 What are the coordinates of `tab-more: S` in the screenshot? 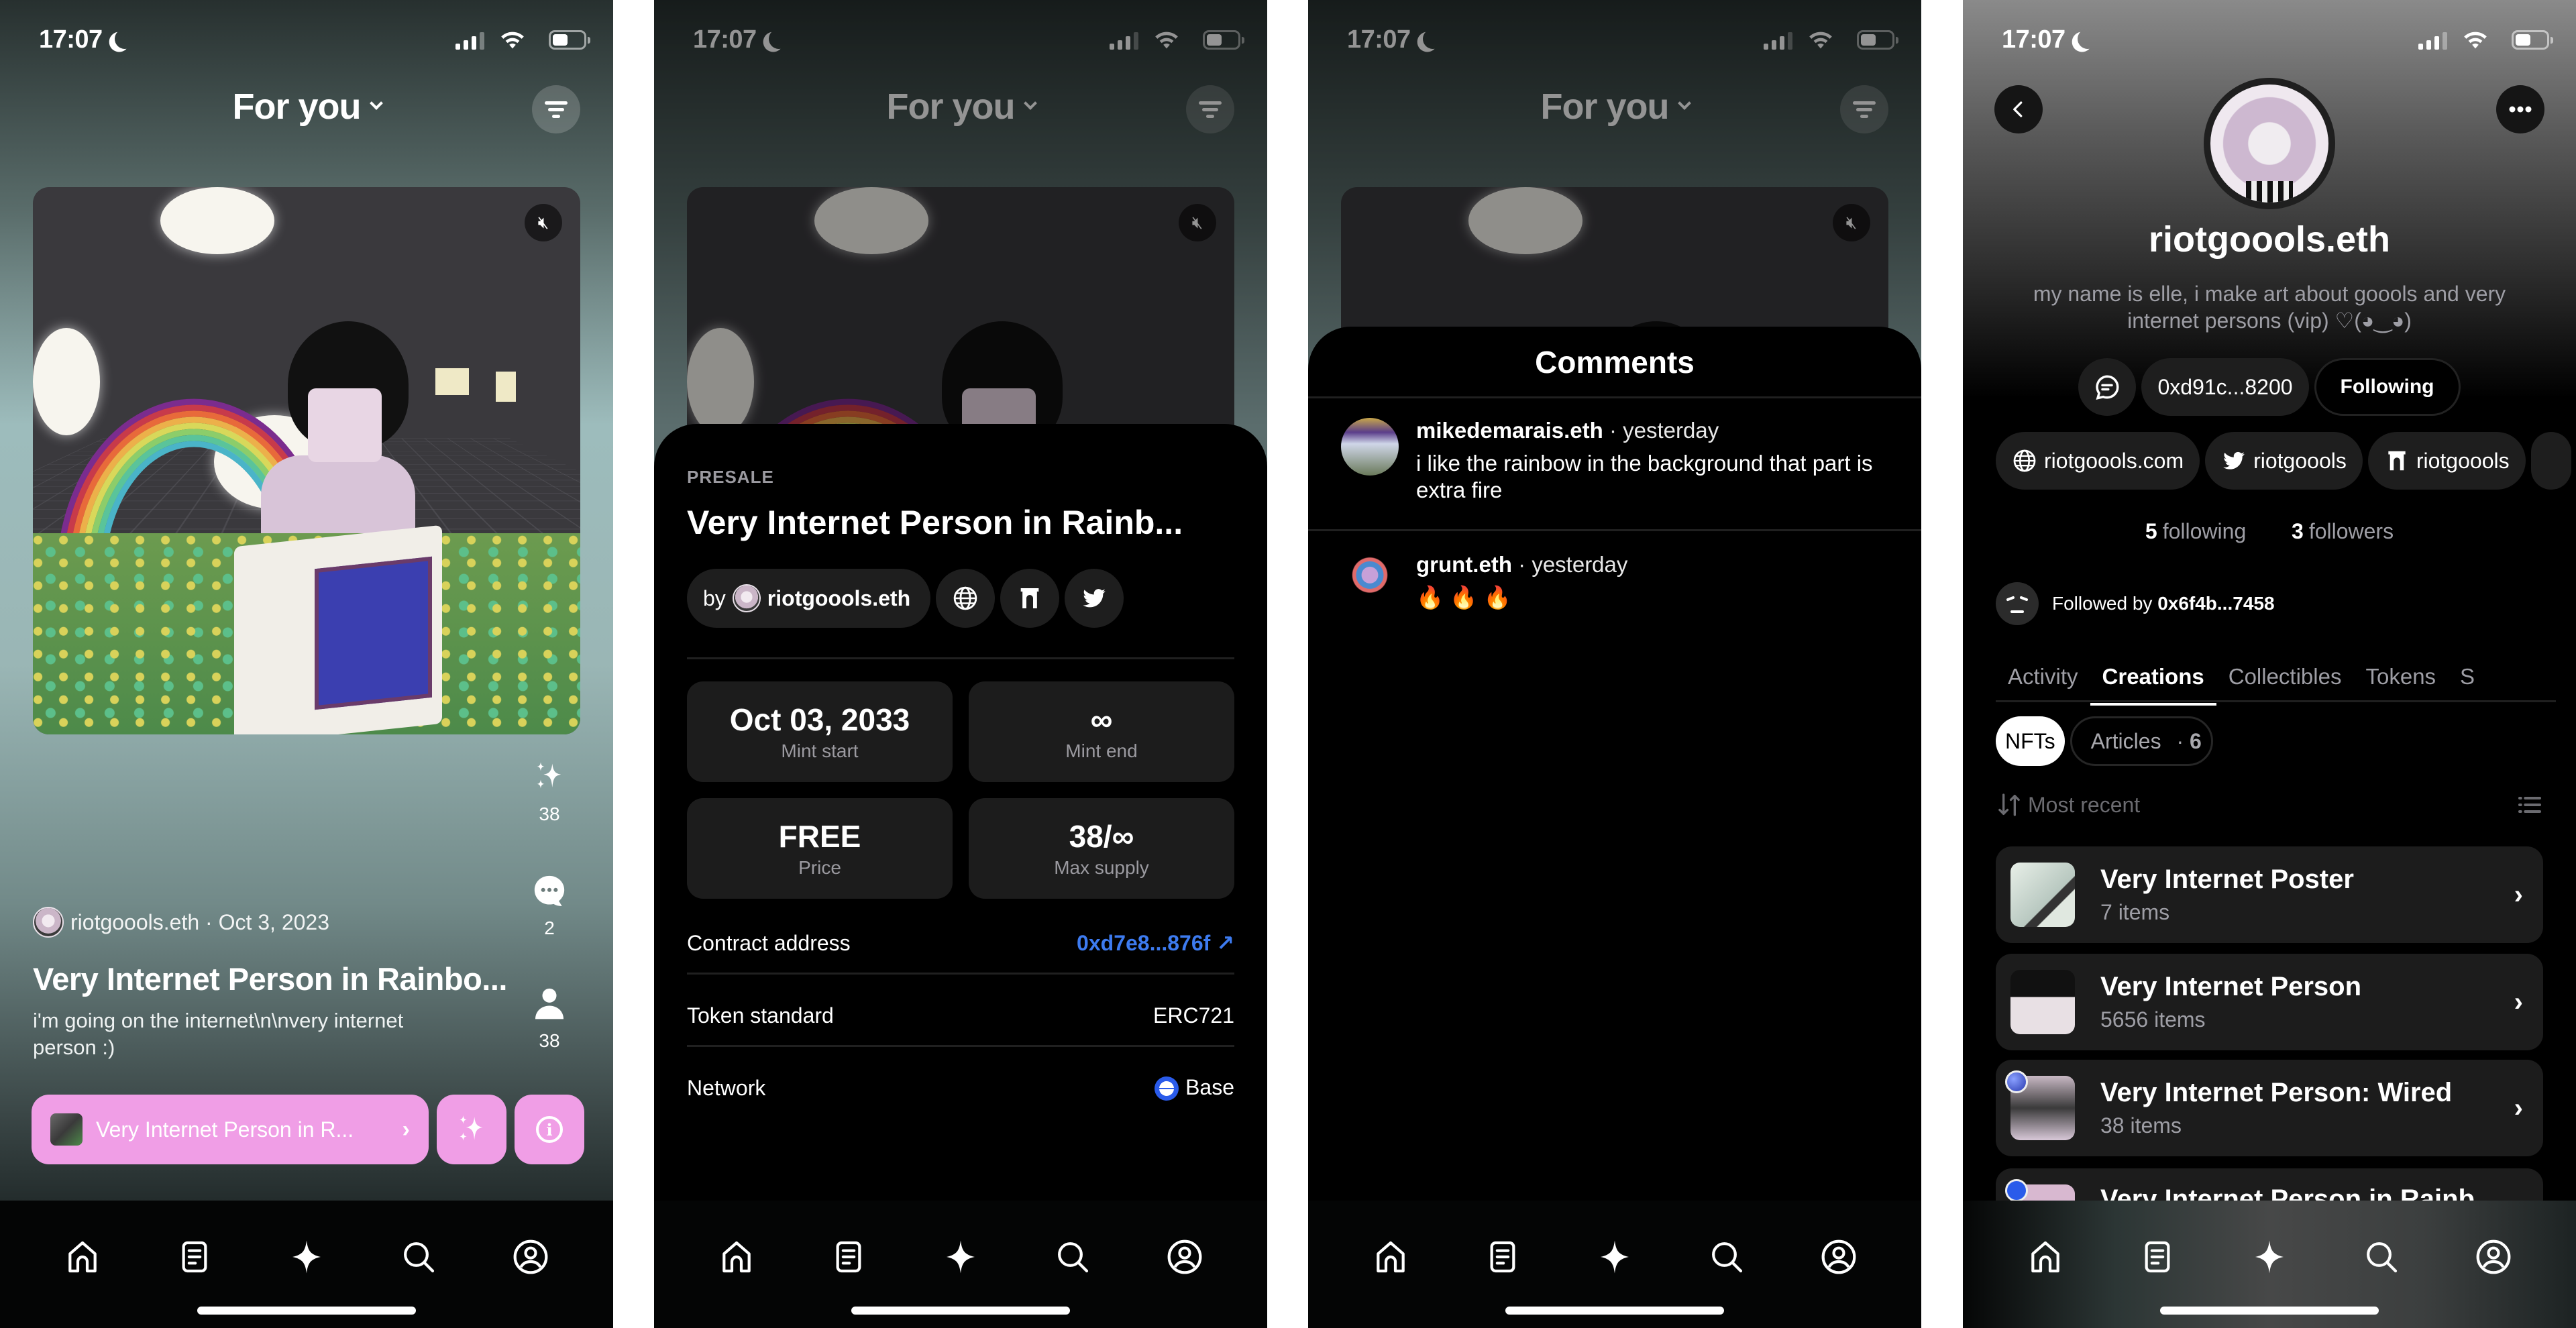 It's located at (2467, 685).